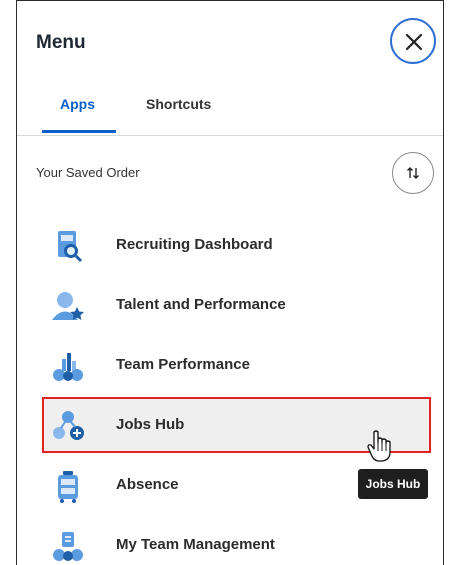 This screenshot has width=460, height=565. I want to click on app-item-team-performance: Team Performance, so click(230, 365).